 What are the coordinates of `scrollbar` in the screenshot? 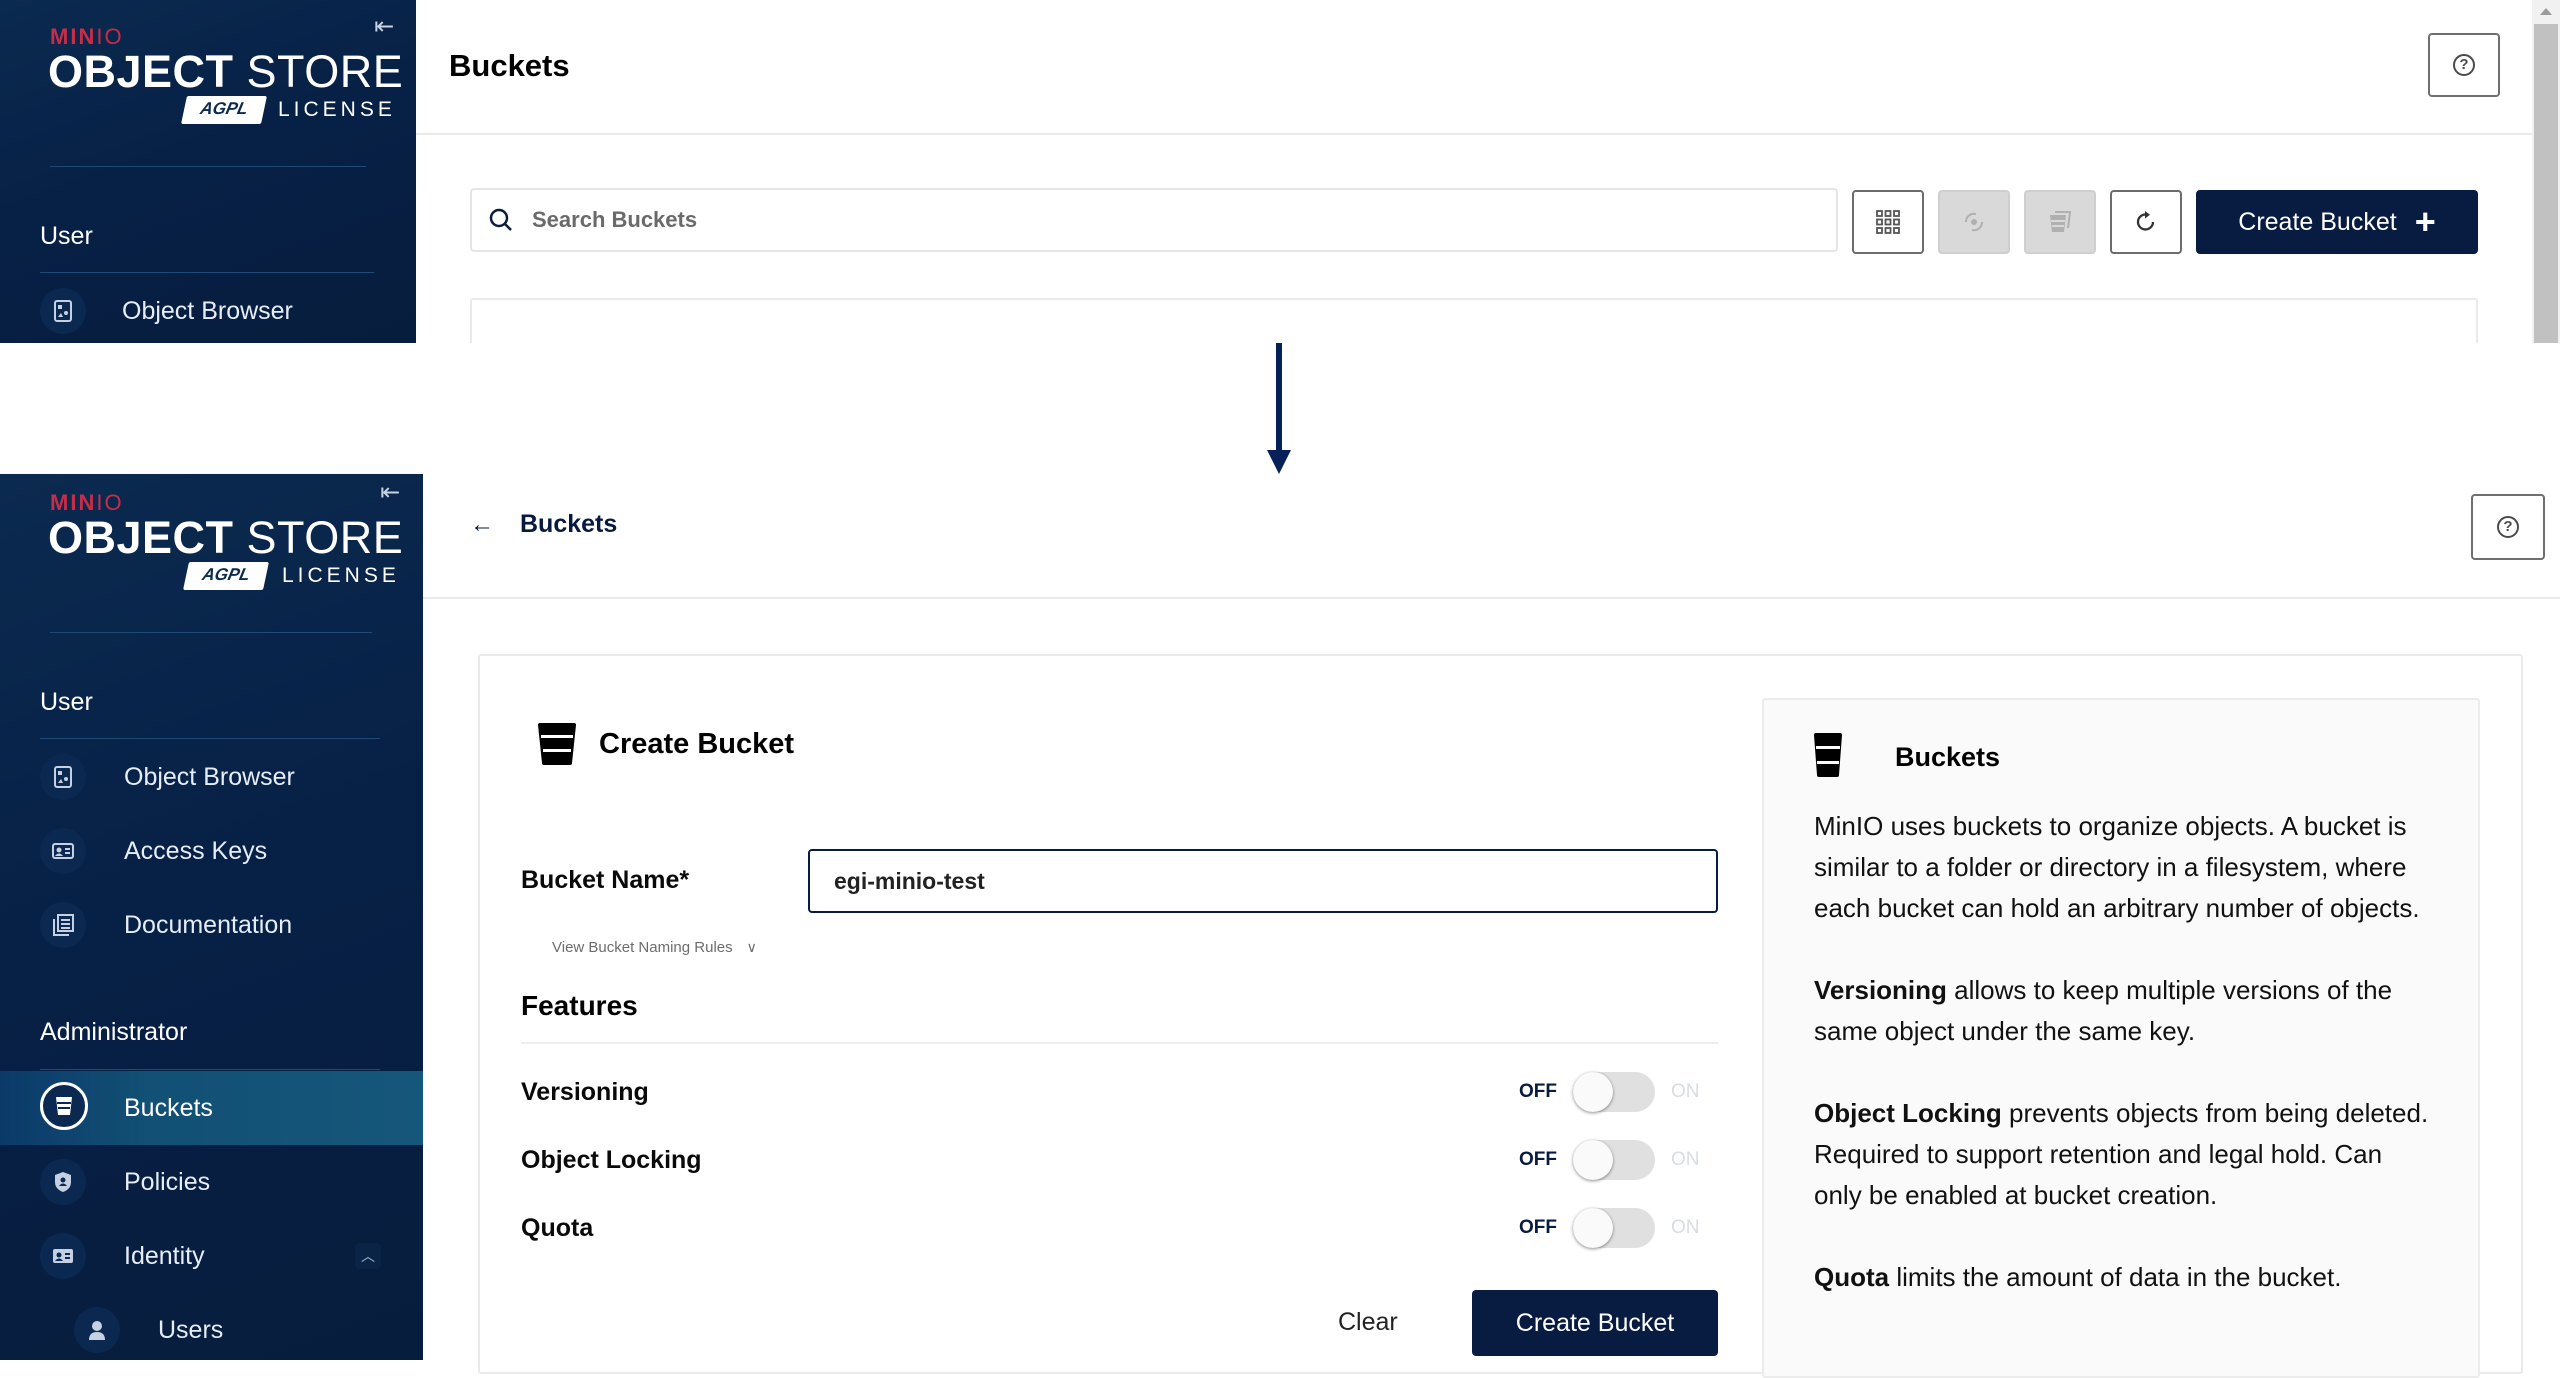 It's located at (2546, 171).